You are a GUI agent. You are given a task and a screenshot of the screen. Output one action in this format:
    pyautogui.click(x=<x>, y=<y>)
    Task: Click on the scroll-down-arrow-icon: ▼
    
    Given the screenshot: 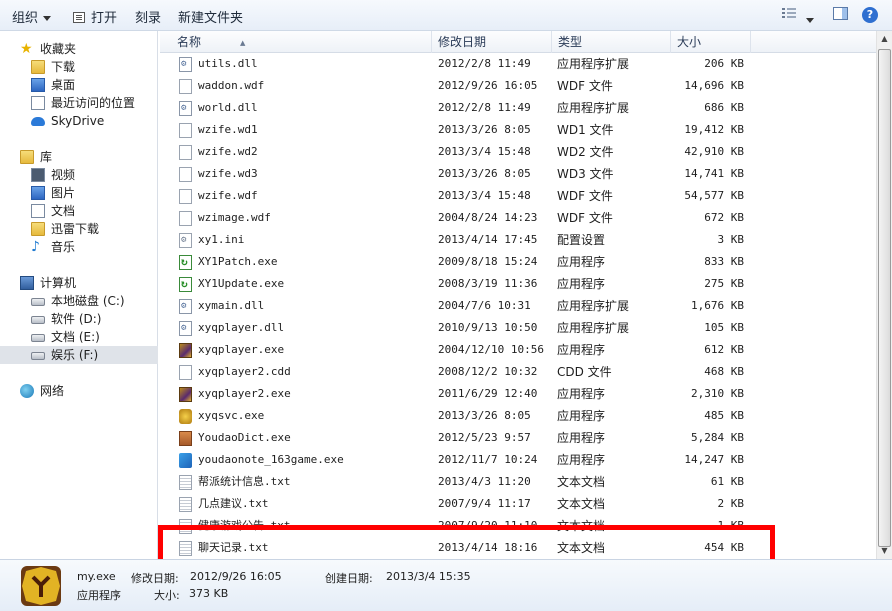 What is the action you would take?
    pyautogui.click(x=884, y=551)
    